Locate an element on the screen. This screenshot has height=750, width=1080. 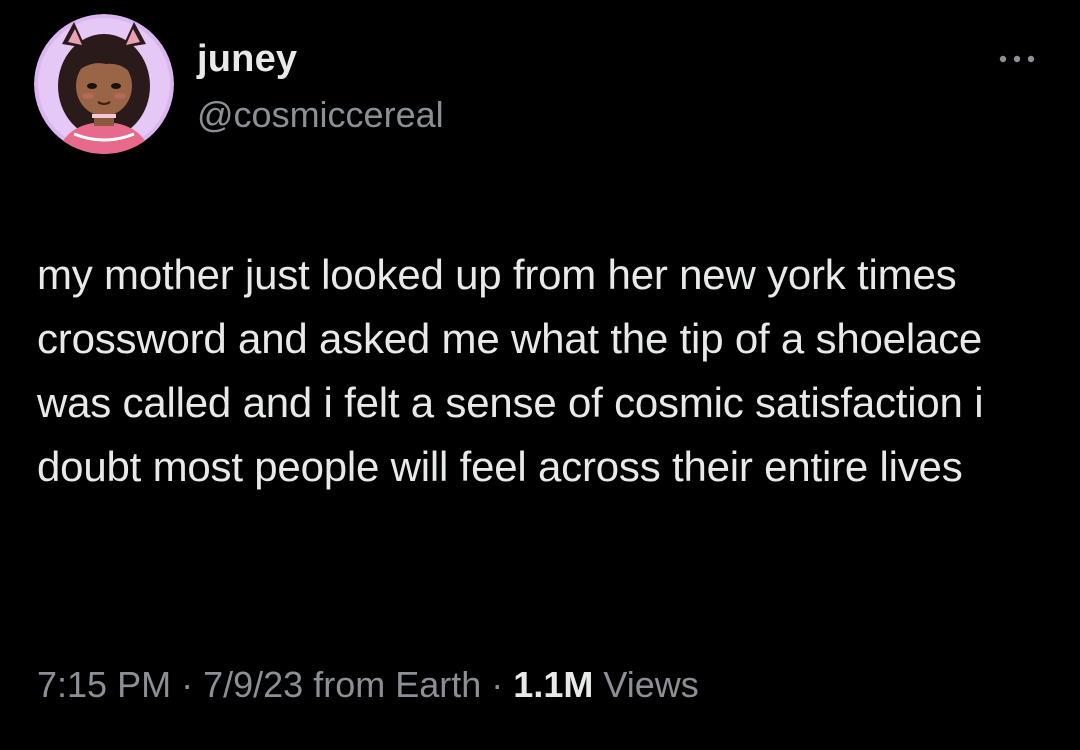
avatar is located at coordinates (104, 84).